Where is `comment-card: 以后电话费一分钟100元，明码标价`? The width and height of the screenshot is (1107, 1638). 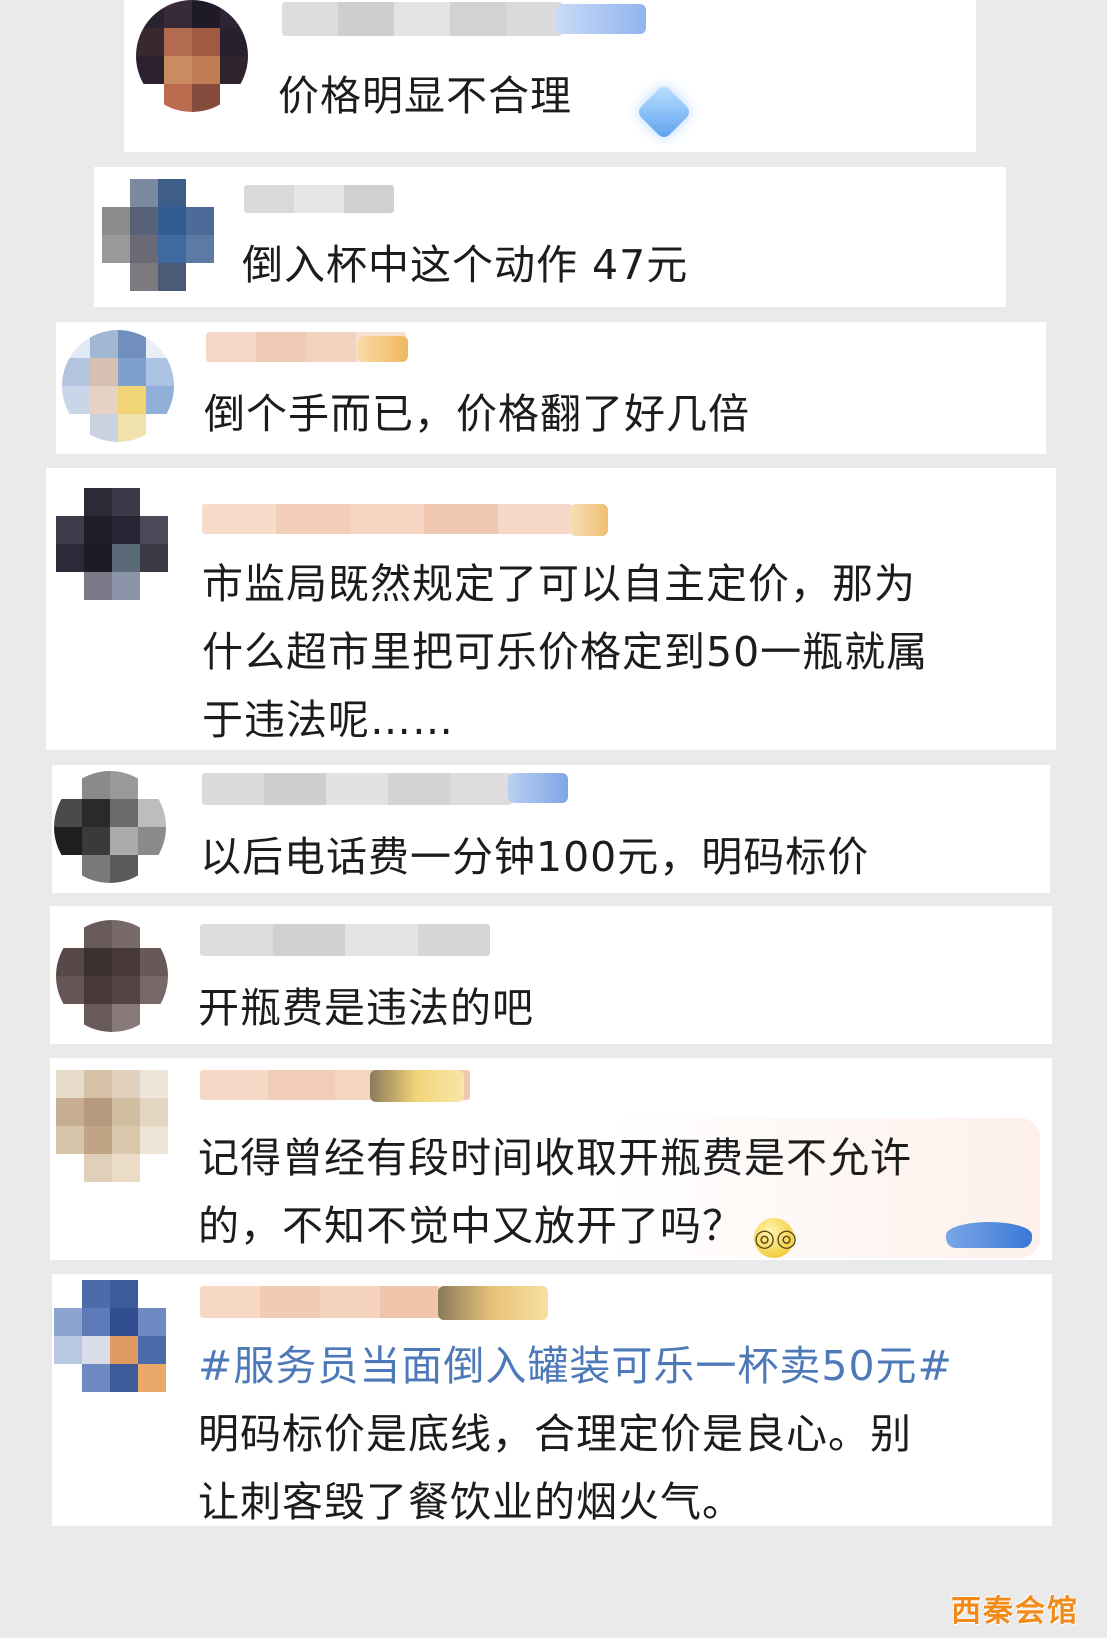 comment-card: 以后电话费一分钟100元，明码标价 is located at coordinates (551, 829).